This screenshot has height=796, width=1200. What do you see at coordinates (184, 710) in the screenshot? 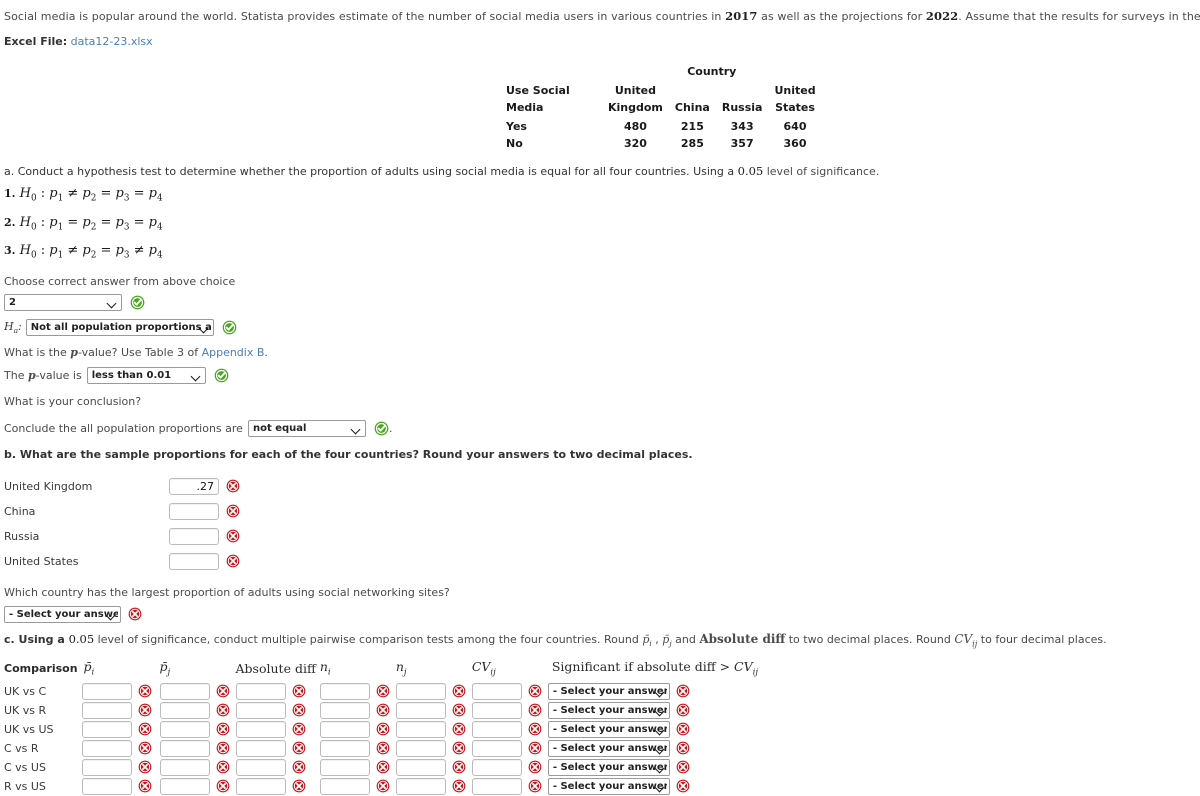
I see `input-p-j-row1` at bounding box center [184, 710].